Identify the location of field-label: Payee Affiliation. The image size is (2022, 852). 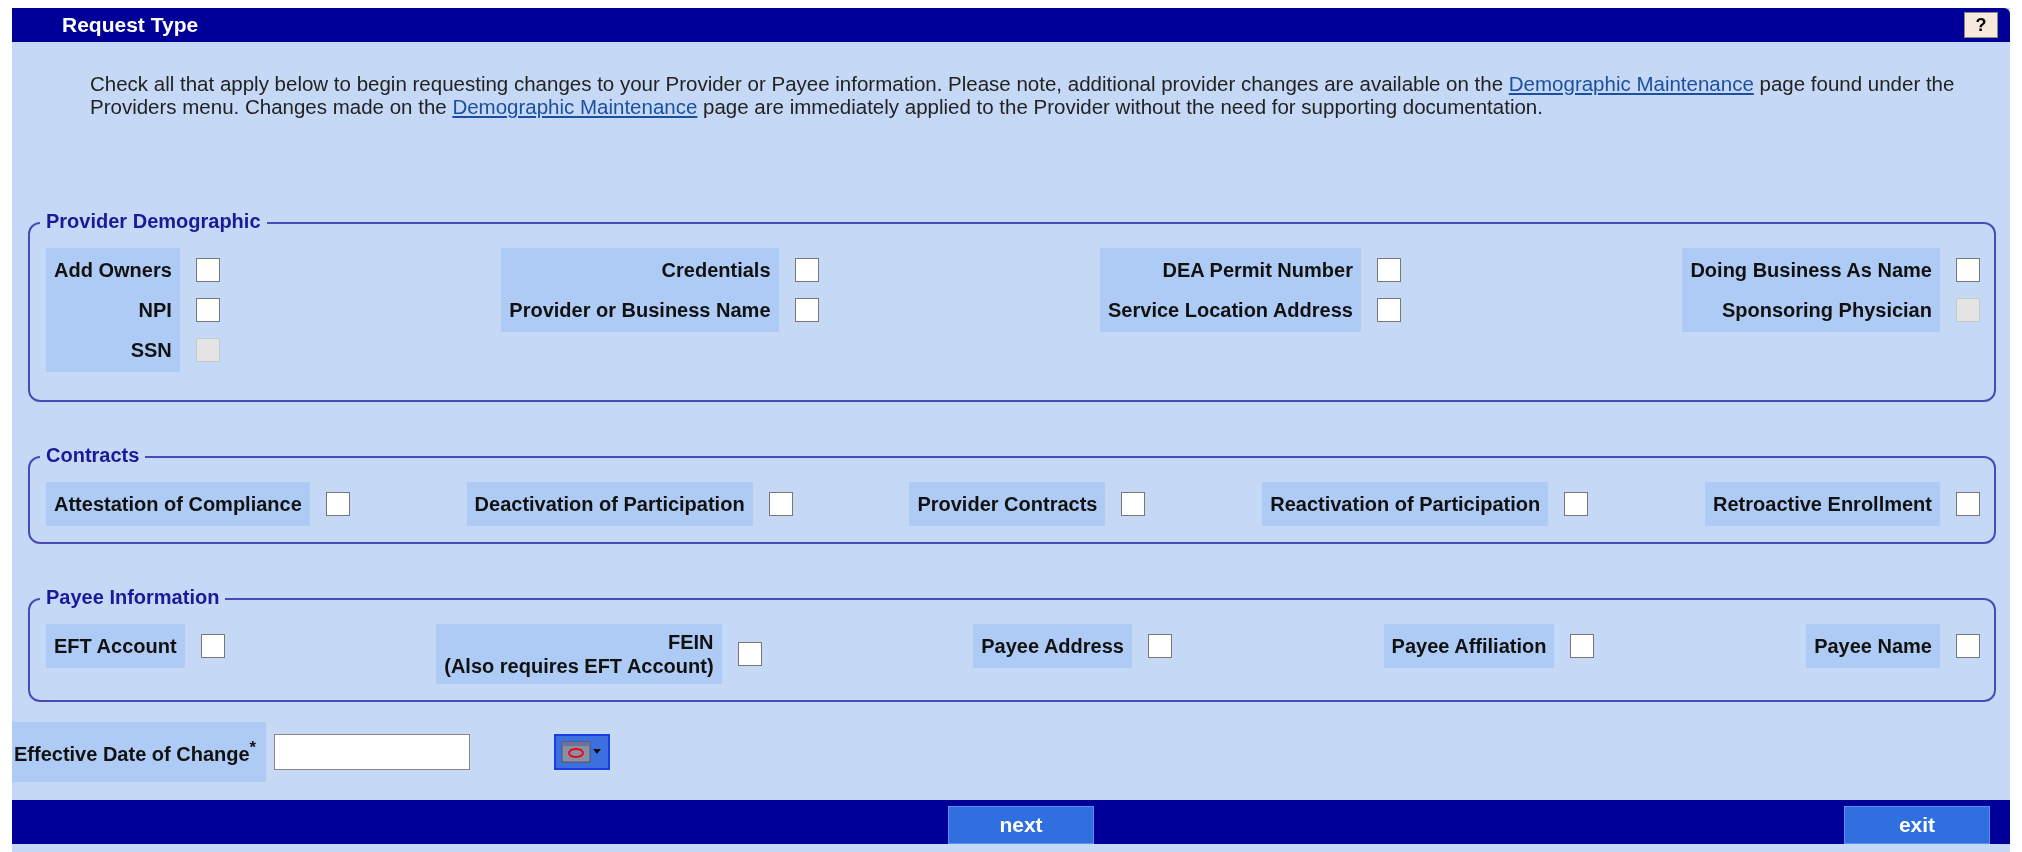
(1469, 646).